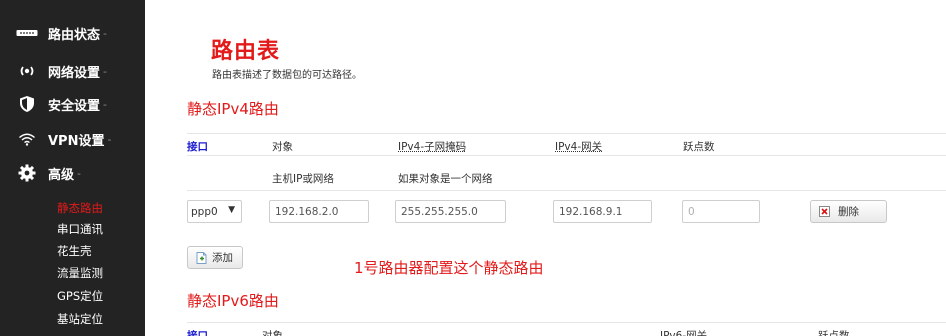  I want to click on subitem-static-route: 静态路由, so click(80, 208).